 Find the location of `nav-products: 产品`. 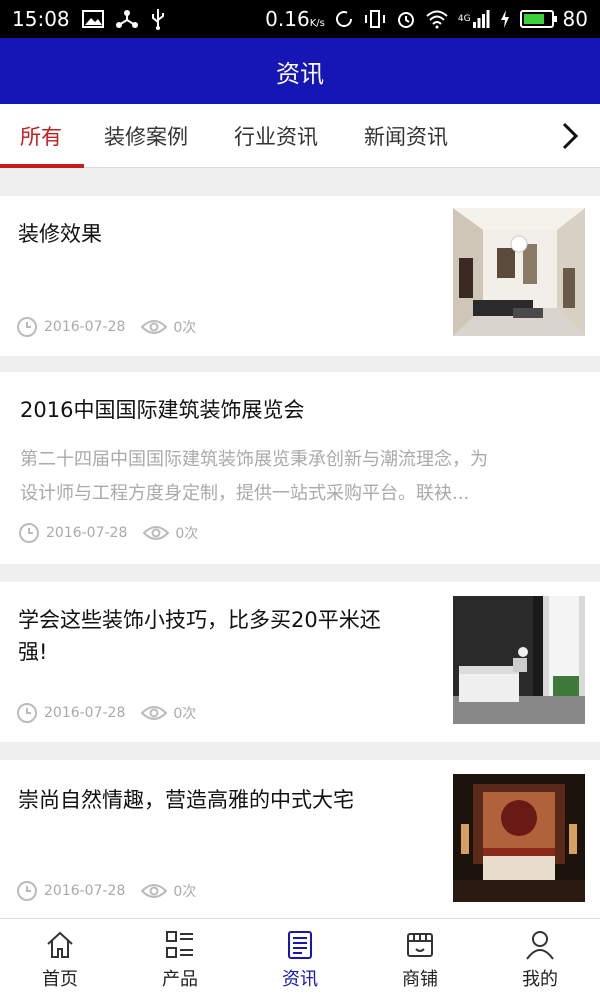

nav-products: 产品 is located at coordinates (180, 959).